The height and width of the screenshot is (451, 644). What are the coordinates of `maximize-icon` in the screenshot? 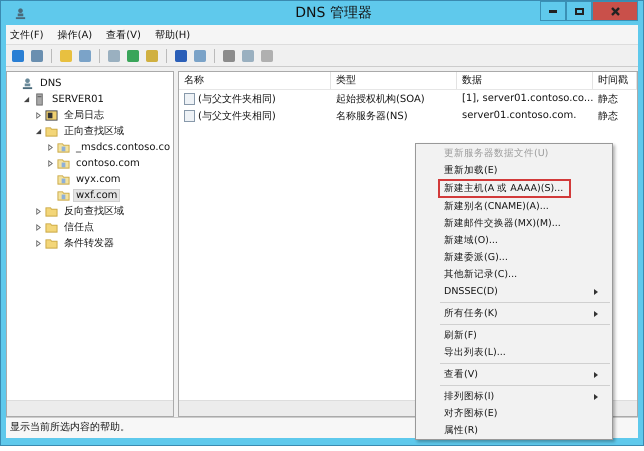 It's located at (579, 11).